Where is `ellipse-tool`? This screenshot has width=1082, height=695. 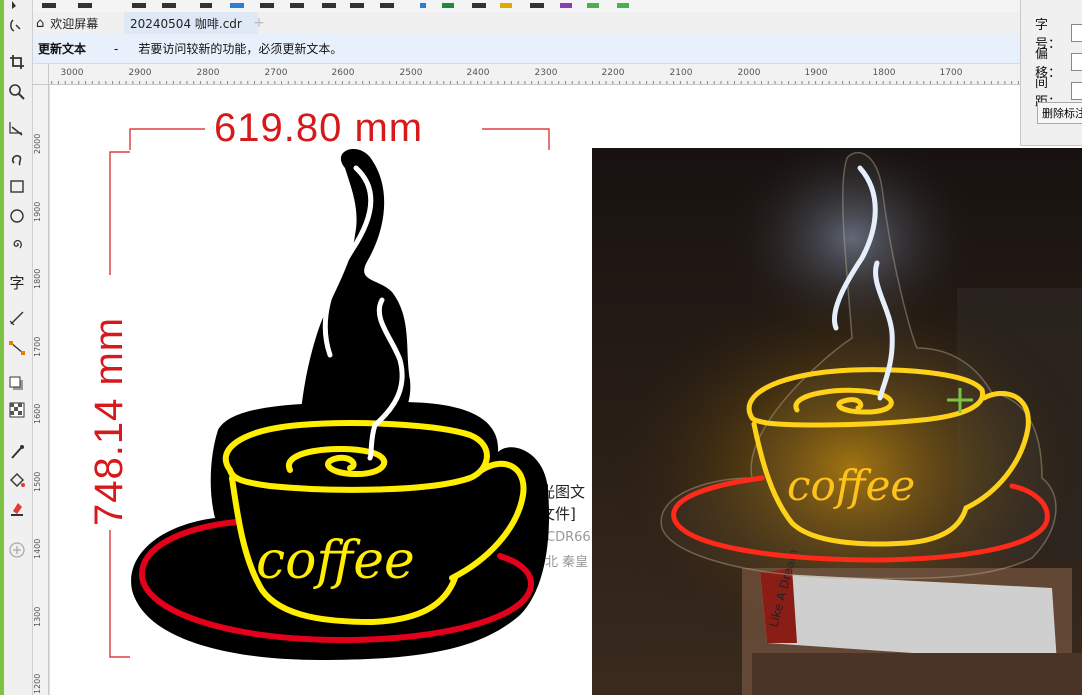 ellipse-tool is located at coordinates (17, 216).